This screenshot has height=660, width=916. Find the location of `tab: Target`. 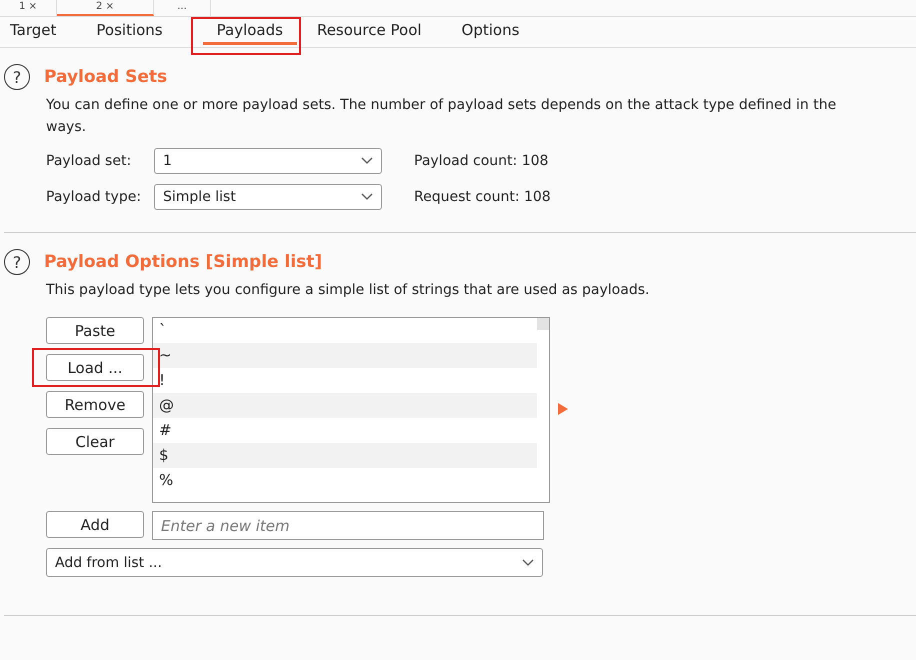

tab: Target is located at coordinates (33, 30).